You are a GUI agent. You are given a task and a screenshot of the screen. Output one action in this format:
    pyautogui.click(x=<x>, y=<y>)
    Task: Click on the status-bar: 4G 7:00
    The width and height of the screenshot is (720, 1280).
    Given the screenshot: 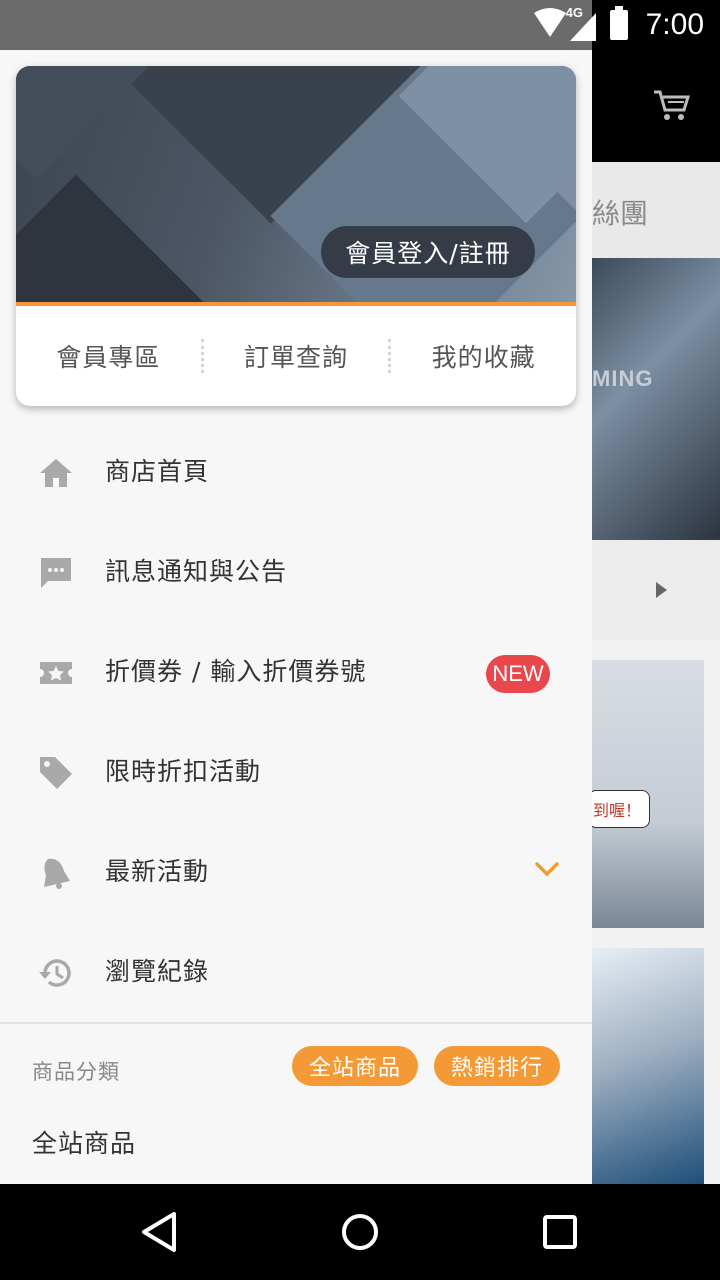 What is the action you would take?
    pyautogui.click(x=360, y=25)
    